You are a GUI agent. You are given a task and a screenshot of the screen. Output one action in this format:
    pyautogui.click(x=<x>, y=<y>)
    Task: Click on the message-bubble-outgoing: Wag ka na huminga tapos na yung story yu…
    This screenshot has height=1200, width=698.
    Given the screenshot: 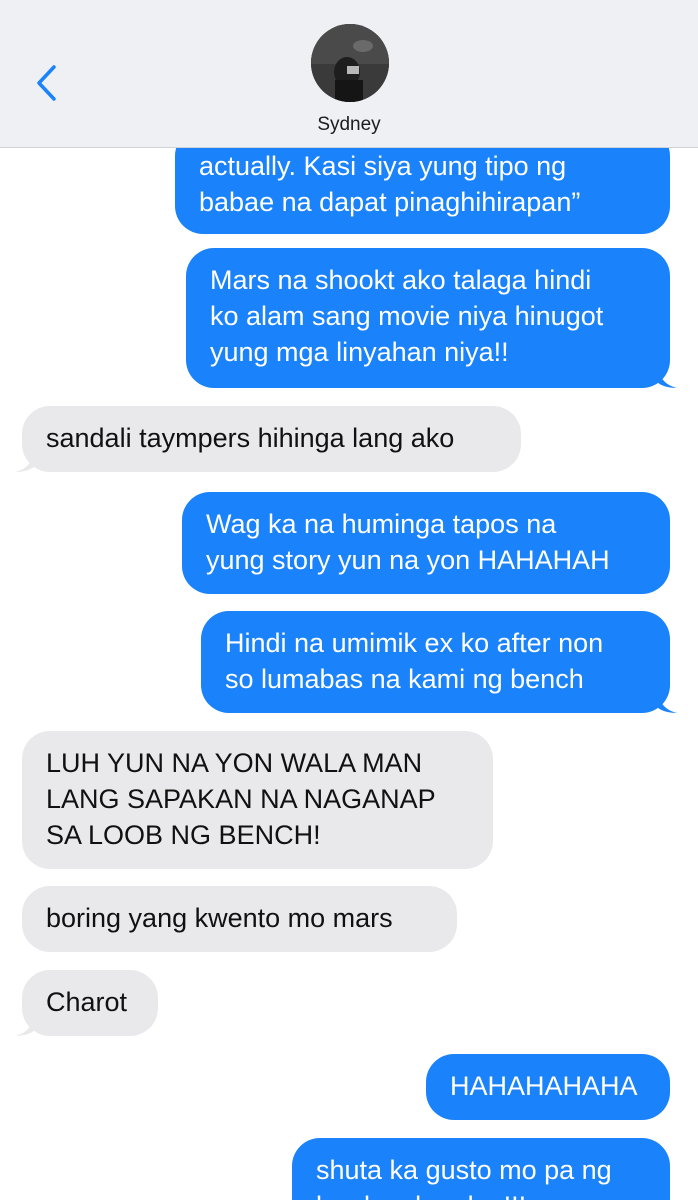 What is the action you would take?
    pyautogui.click(x=426, y=543)
    